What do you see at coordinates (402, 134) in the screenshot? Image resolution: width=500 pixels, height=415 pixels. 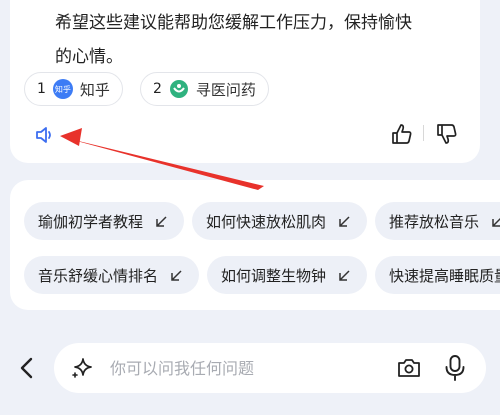 I see `thumbs-up-icon` at bounding box center [402, 134].